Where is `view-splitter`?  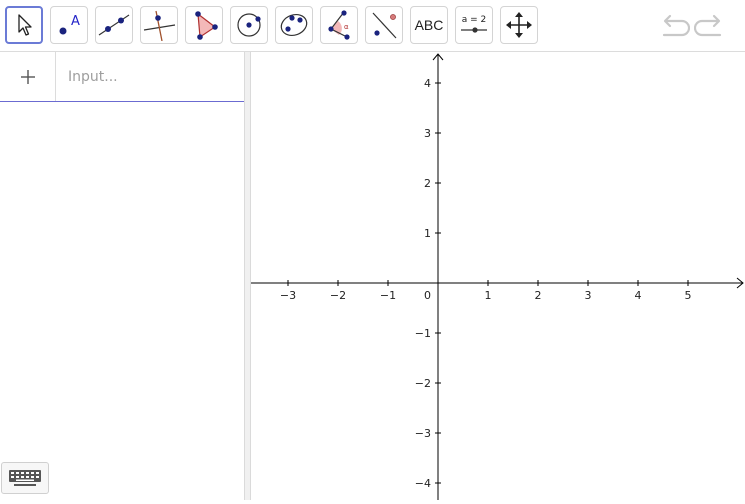 view-splitter is located at coordinates (247, 276).